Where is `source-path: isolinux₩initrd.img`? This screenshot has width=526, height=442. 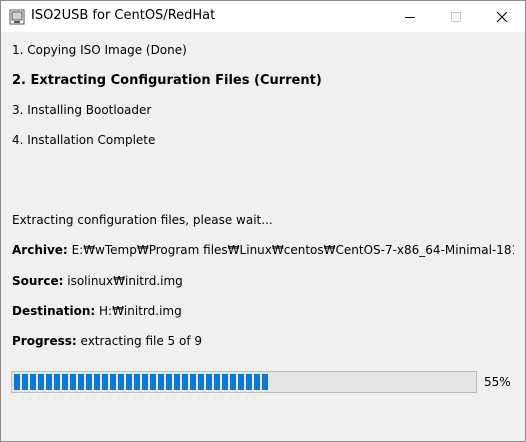 source-path: isolinux₩initrd.img is located at coordinates (125, 281).